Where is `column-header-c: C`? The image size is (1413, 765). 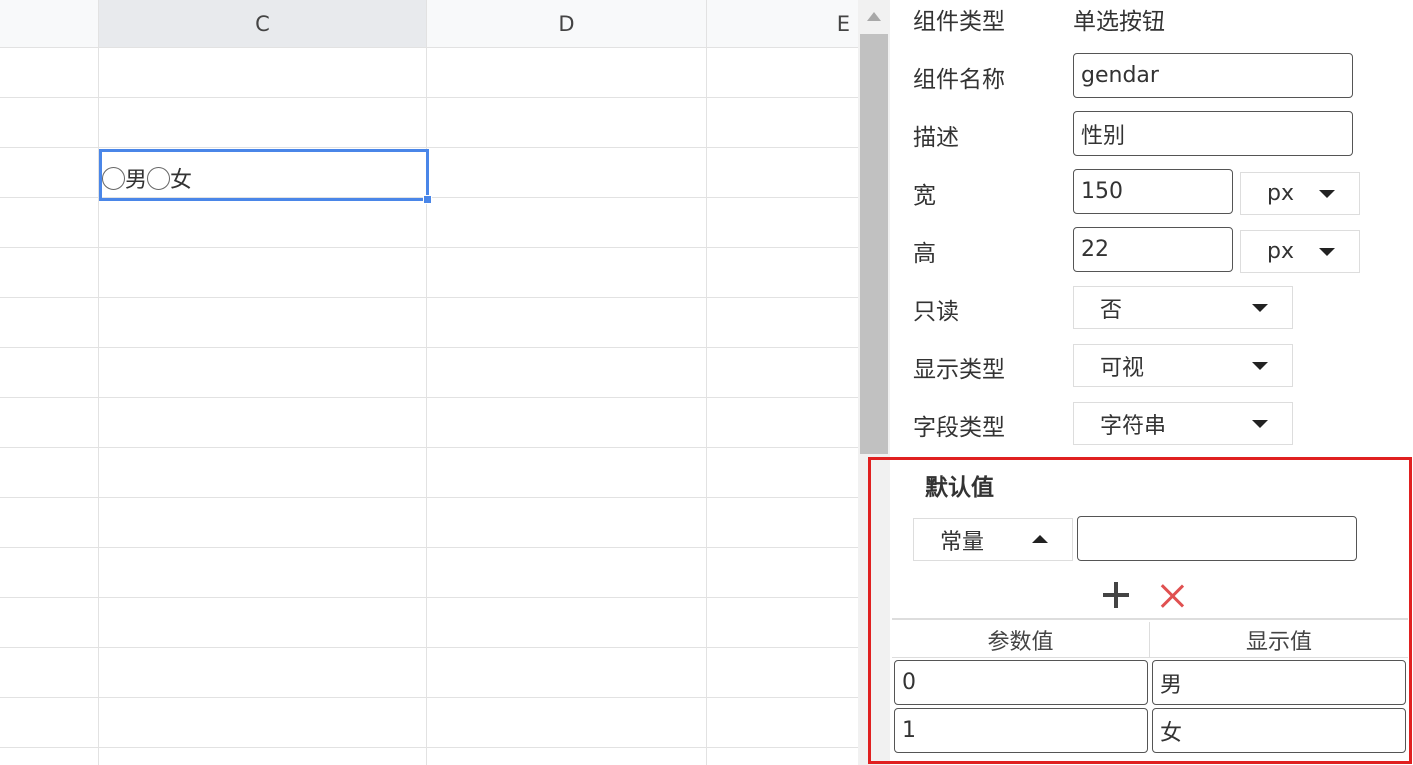 column-header-c: C is located at coordinates (263, 24).